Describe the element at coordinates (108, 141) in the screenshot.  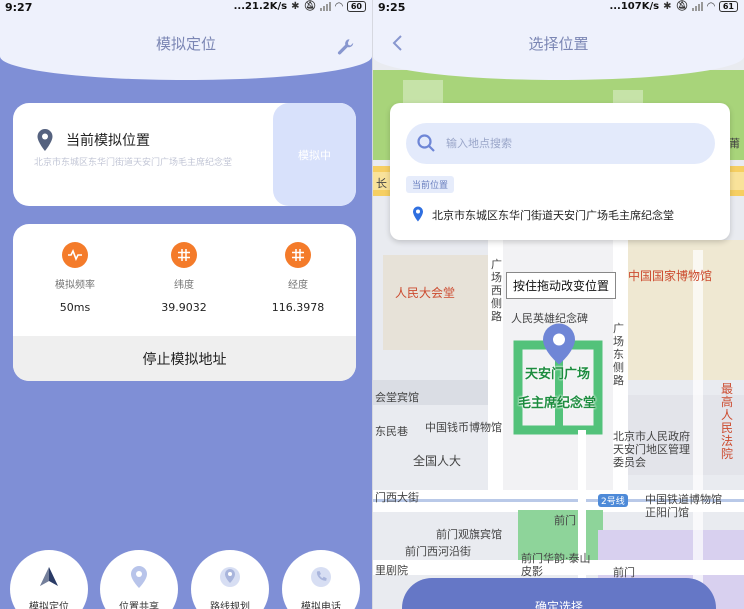
I see `current-location-title: 当前模拟位置` at that location.